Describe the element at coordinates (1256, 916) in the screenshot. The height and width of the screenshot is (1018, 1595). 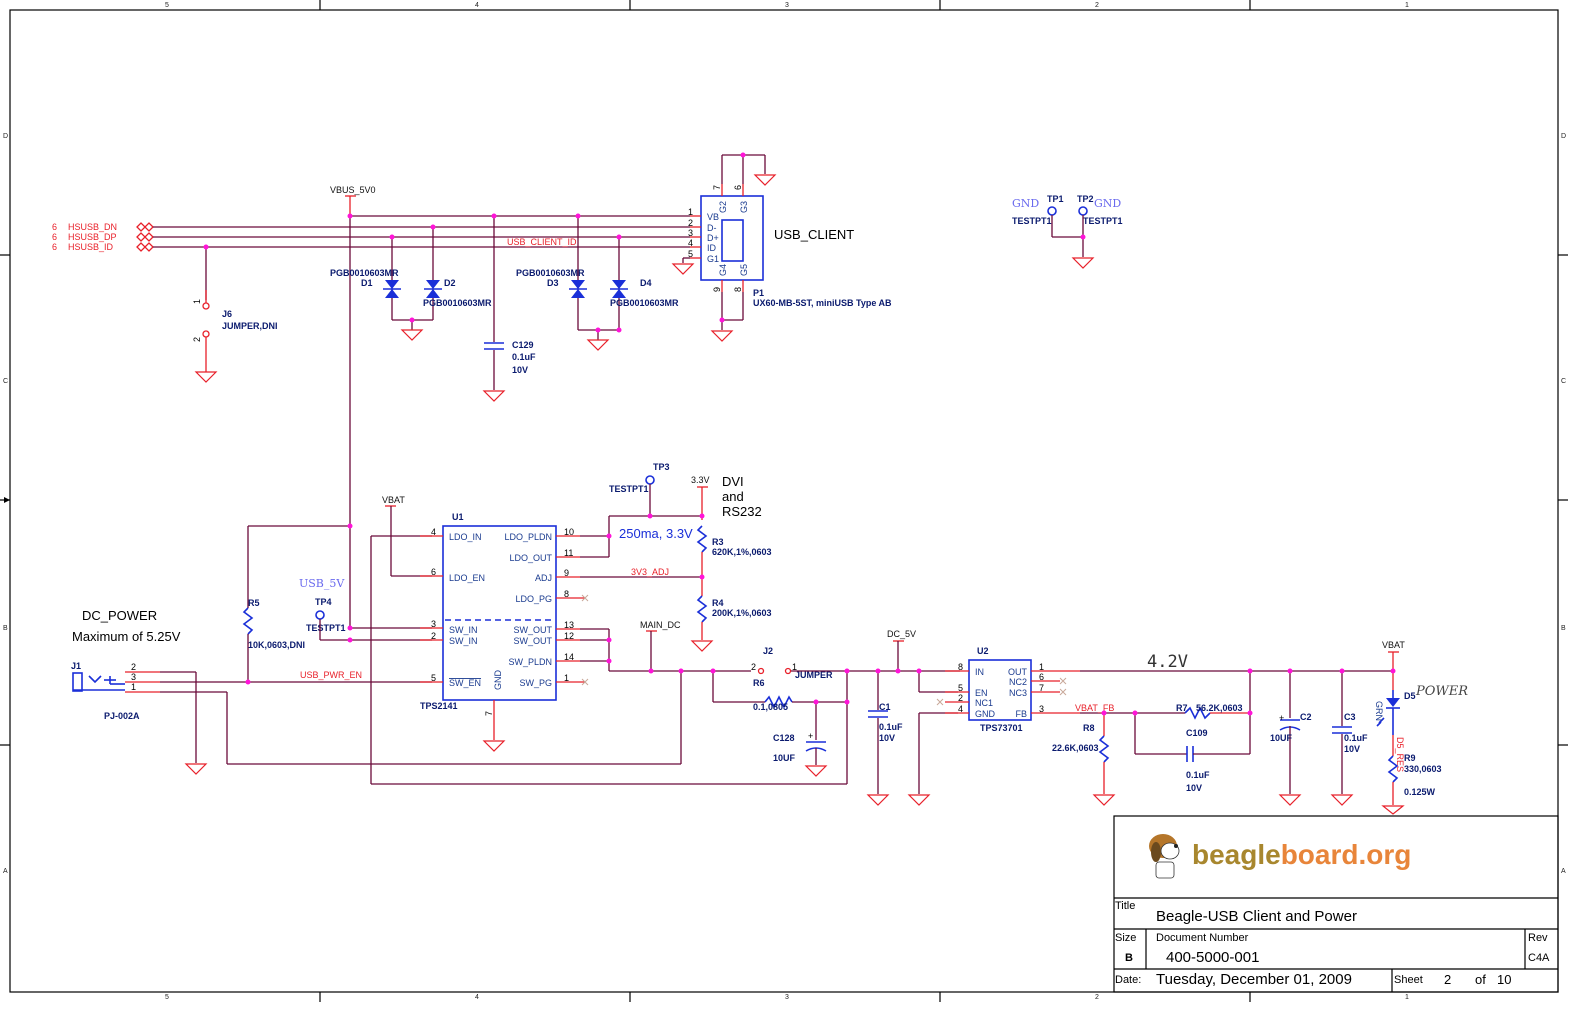
I see `document-title: Beagle-USB Client and Power` at that location.